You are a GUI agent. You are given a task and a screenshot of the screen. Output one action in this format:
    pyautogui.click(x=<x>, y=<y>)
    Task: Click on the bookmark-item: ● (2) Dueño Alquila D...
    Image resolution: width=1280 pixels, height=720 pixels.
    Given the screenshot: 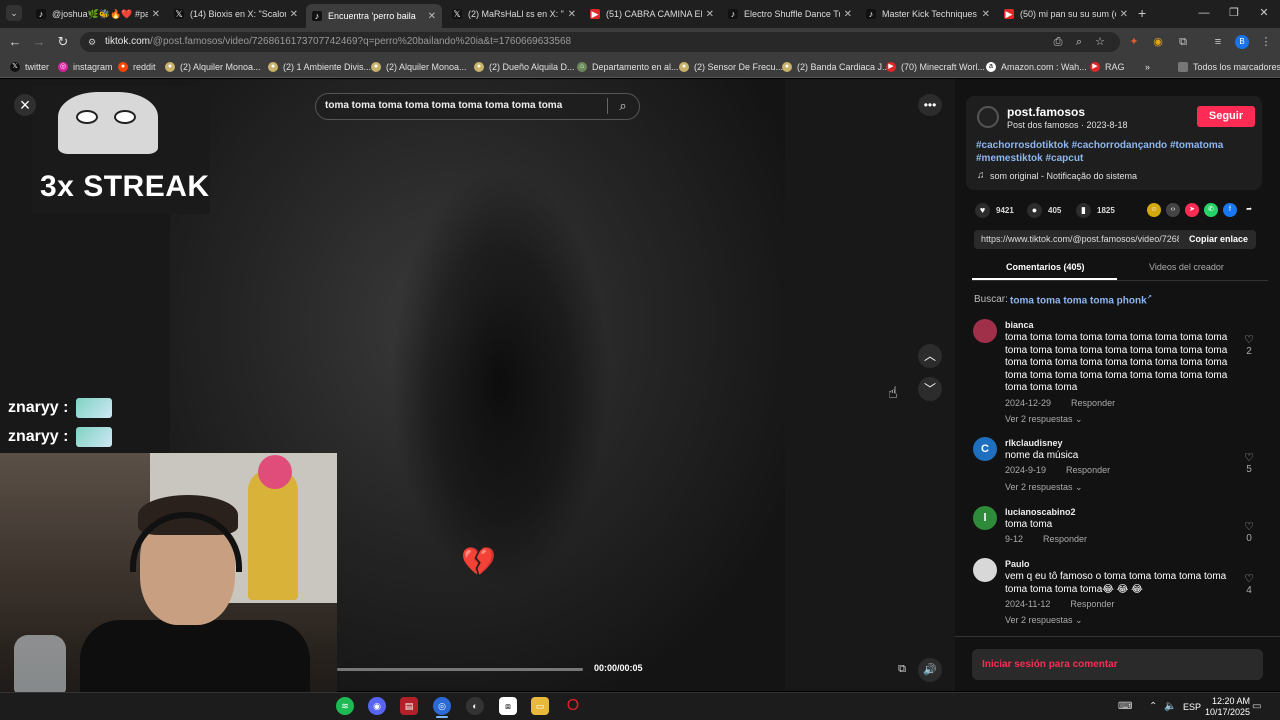 What is the action you would take?
    pyautogui.click(x=524, y=67)
    